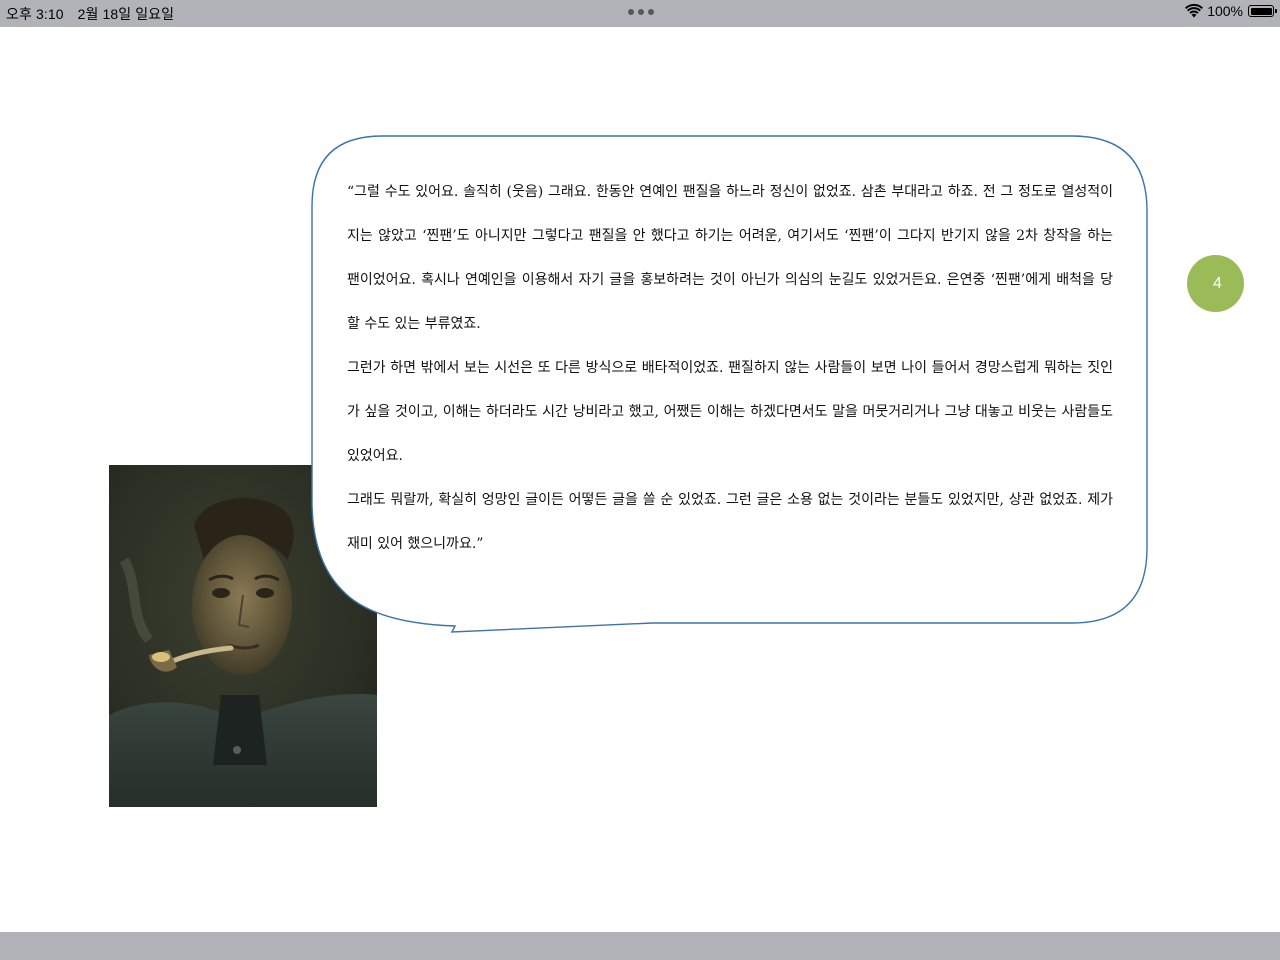 The height and width of the screenshot is (960, 1280). I want to click on battery-full-icon, so click(1262, 11).